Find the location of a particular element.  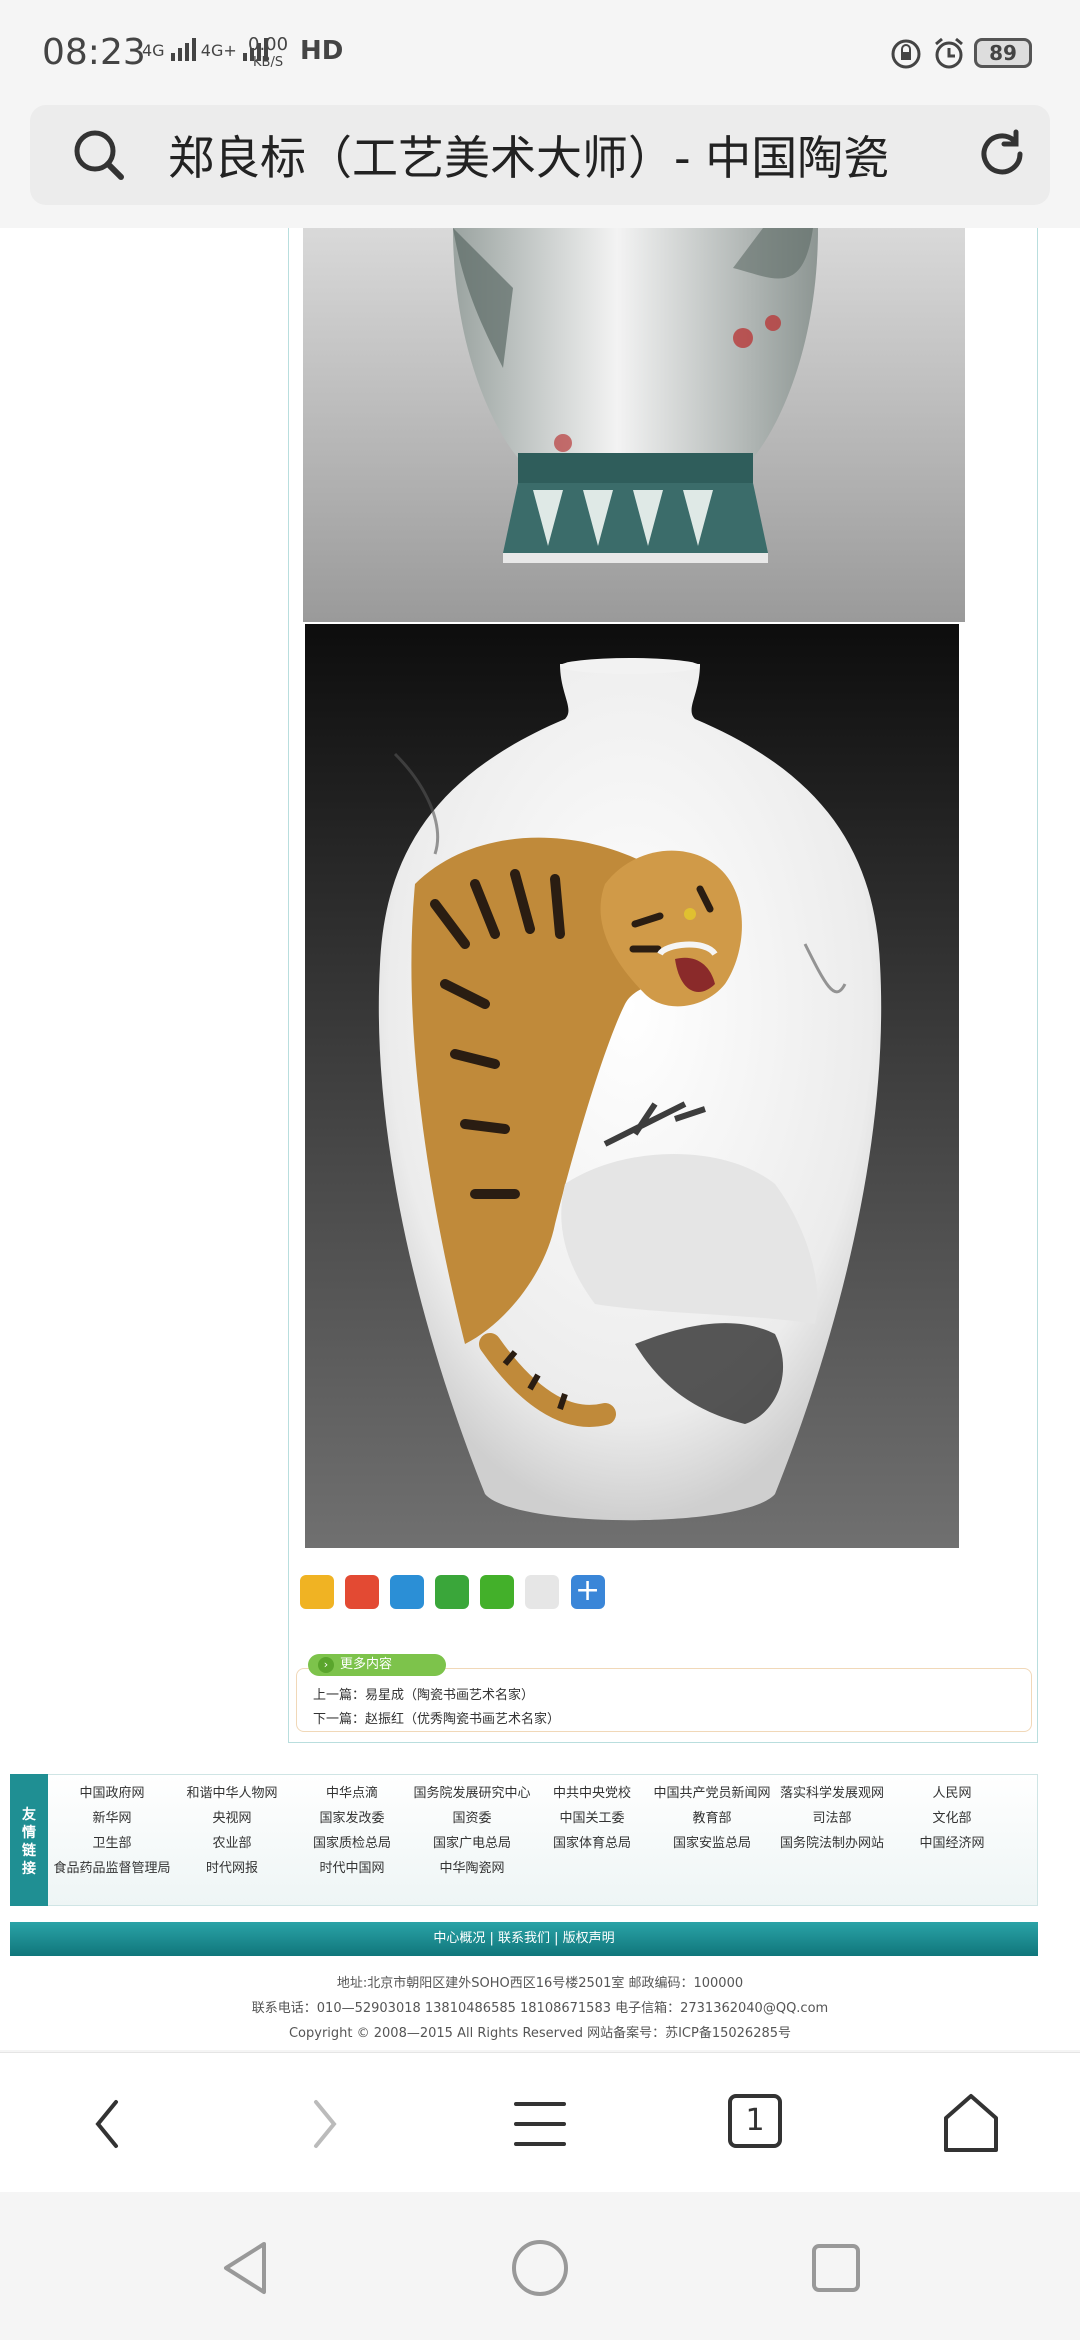

next-article-link: 下一篇：赵振红（优秀陶瓷书画艺术名家） is located at coordinates (436, 1717).